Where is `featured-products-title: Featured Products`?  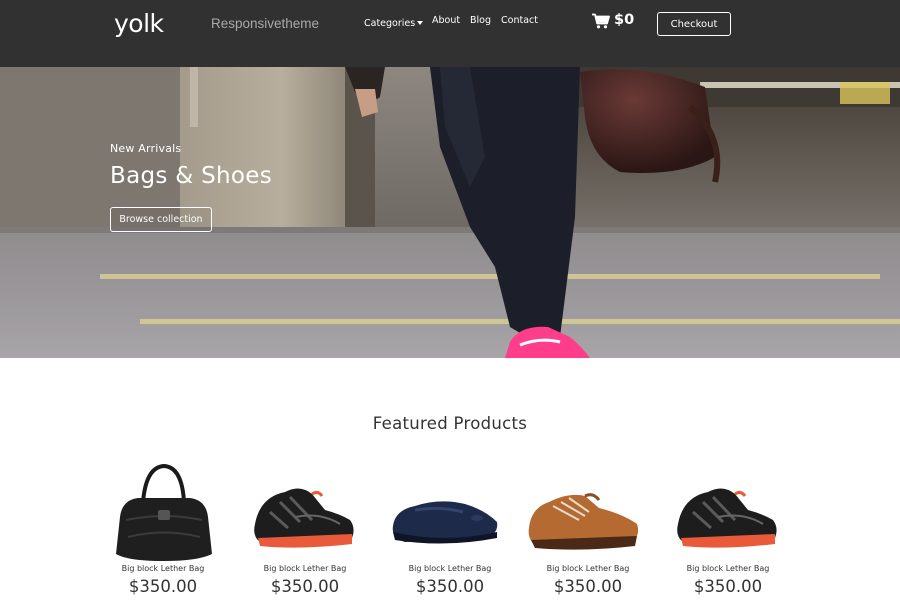 featured-products-title: Featured Products is located at coordinates (450, 423).